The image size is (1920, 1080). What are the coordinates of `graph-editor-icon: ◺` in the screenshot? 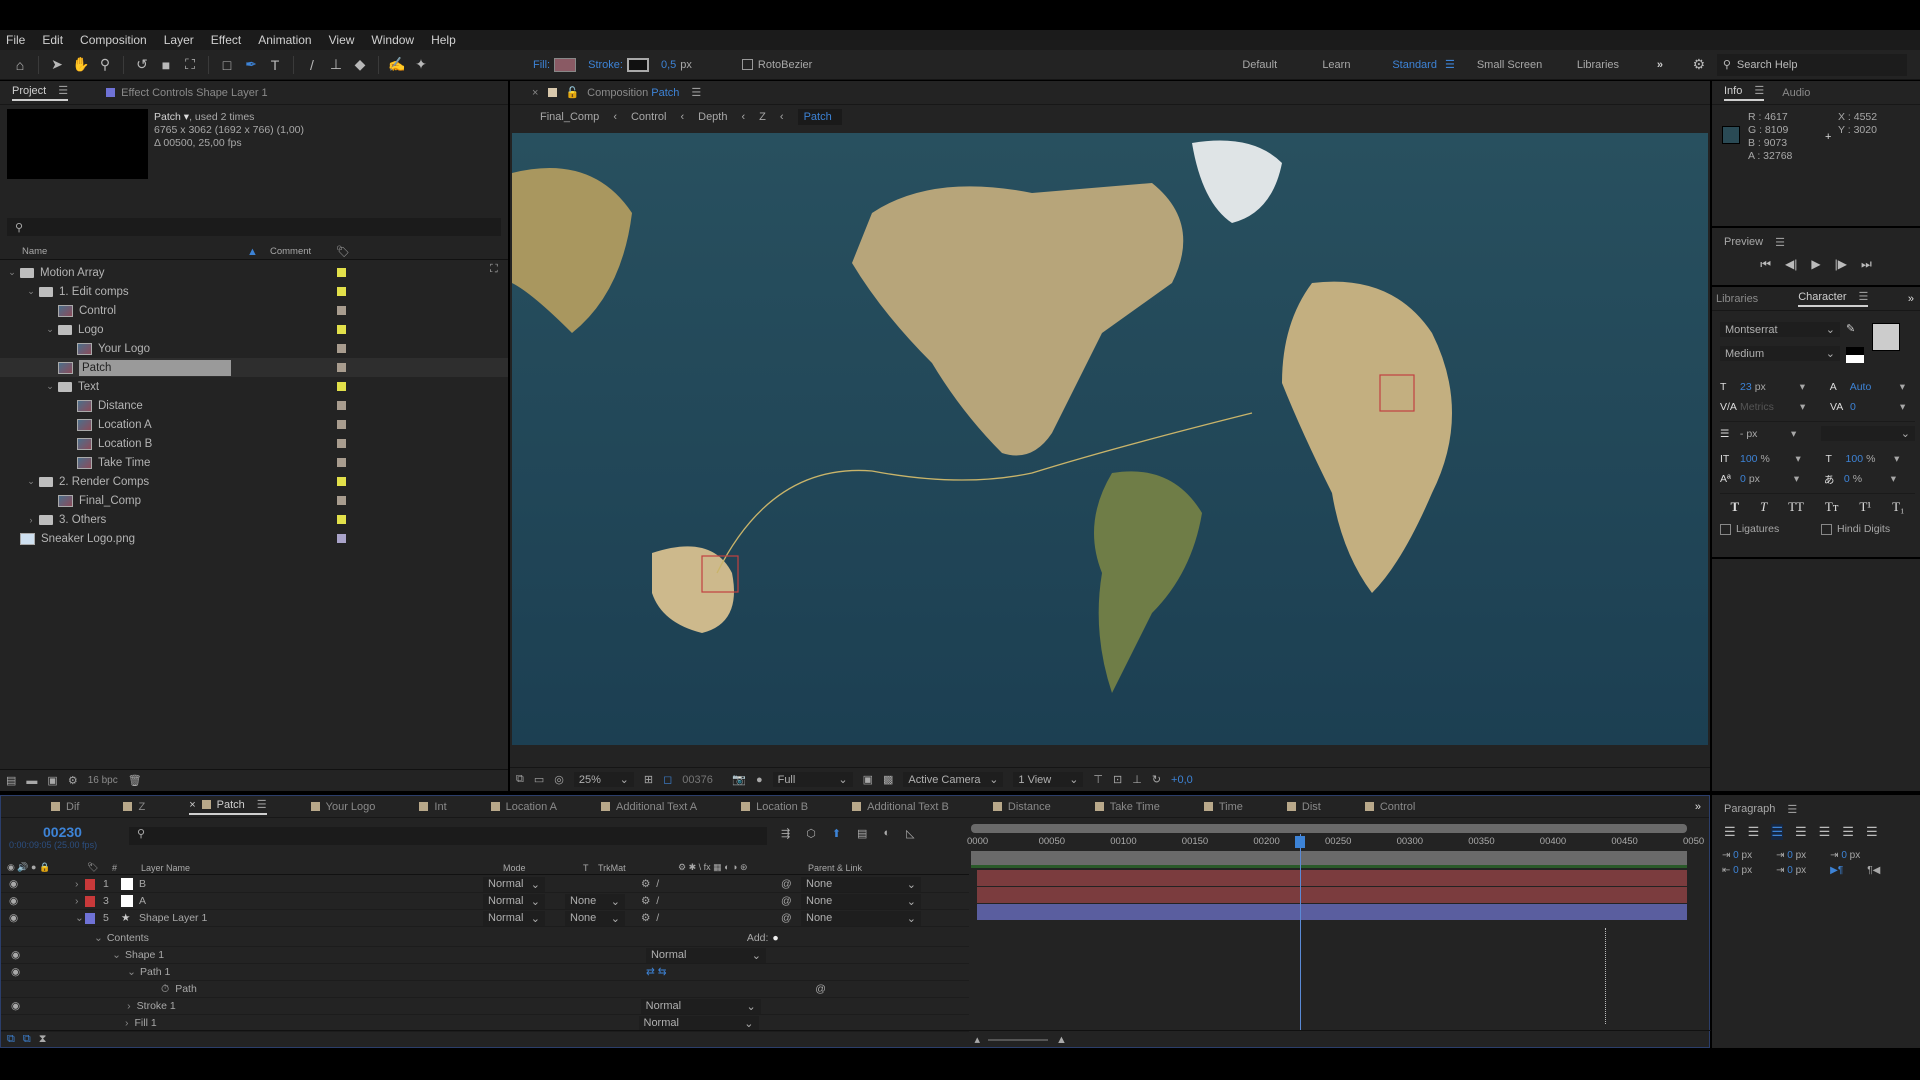 It's located at (910, 833).